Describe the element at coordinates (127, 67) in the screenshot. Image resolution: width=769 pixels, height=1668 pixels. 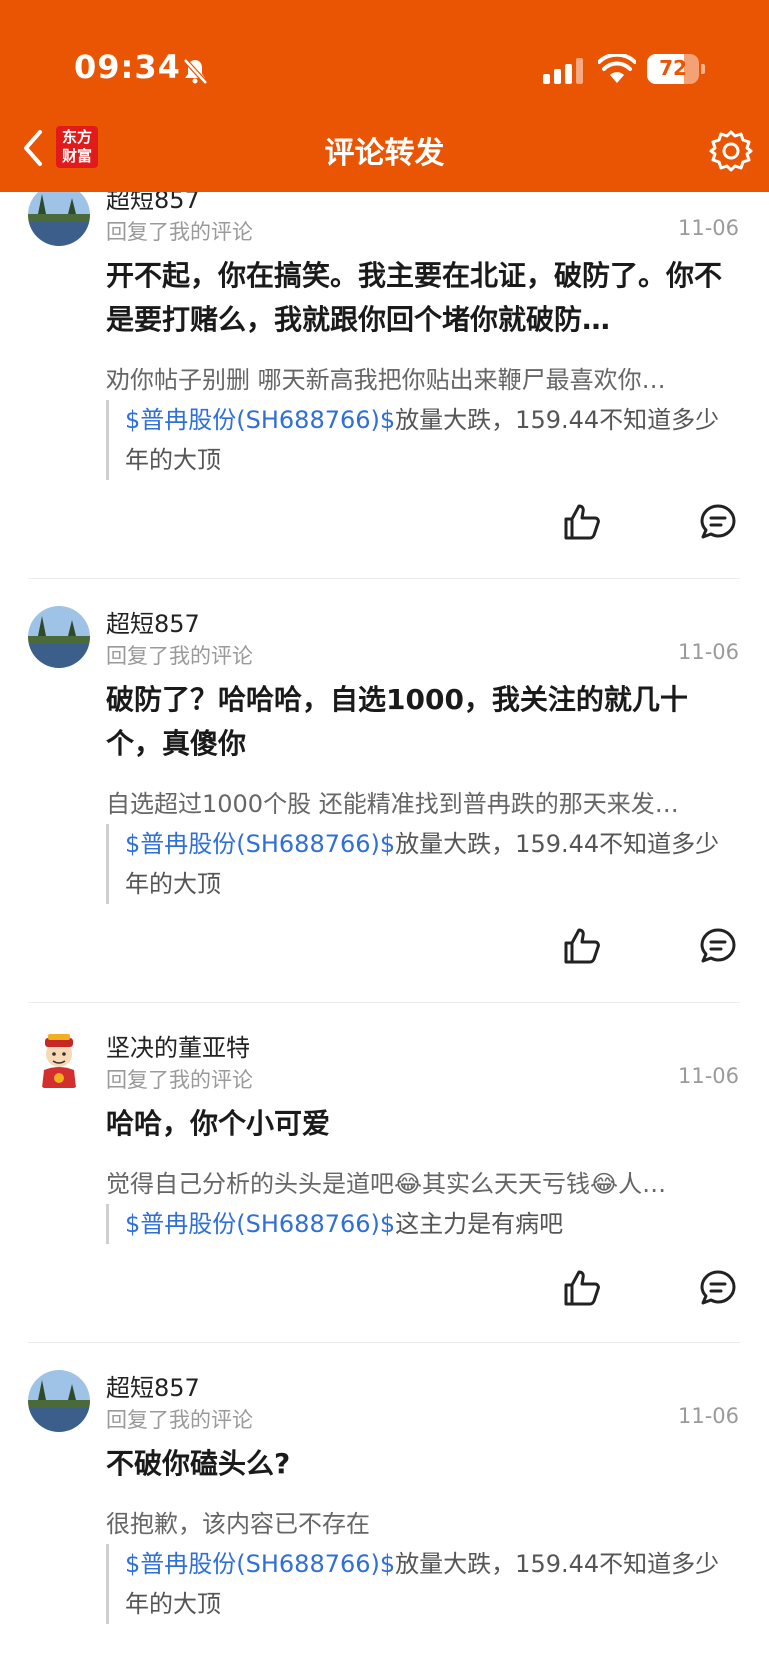
I see `status-time: 09:34` at that location.